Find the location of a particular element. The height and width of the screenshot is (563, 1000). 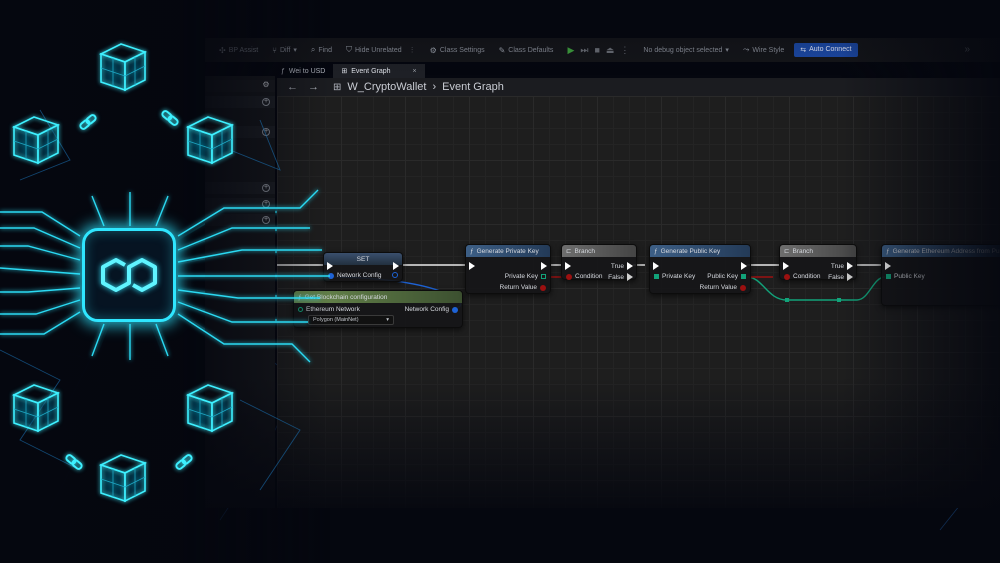

auto-connect-label: Auto Connect is located at coordinates (830, 49).